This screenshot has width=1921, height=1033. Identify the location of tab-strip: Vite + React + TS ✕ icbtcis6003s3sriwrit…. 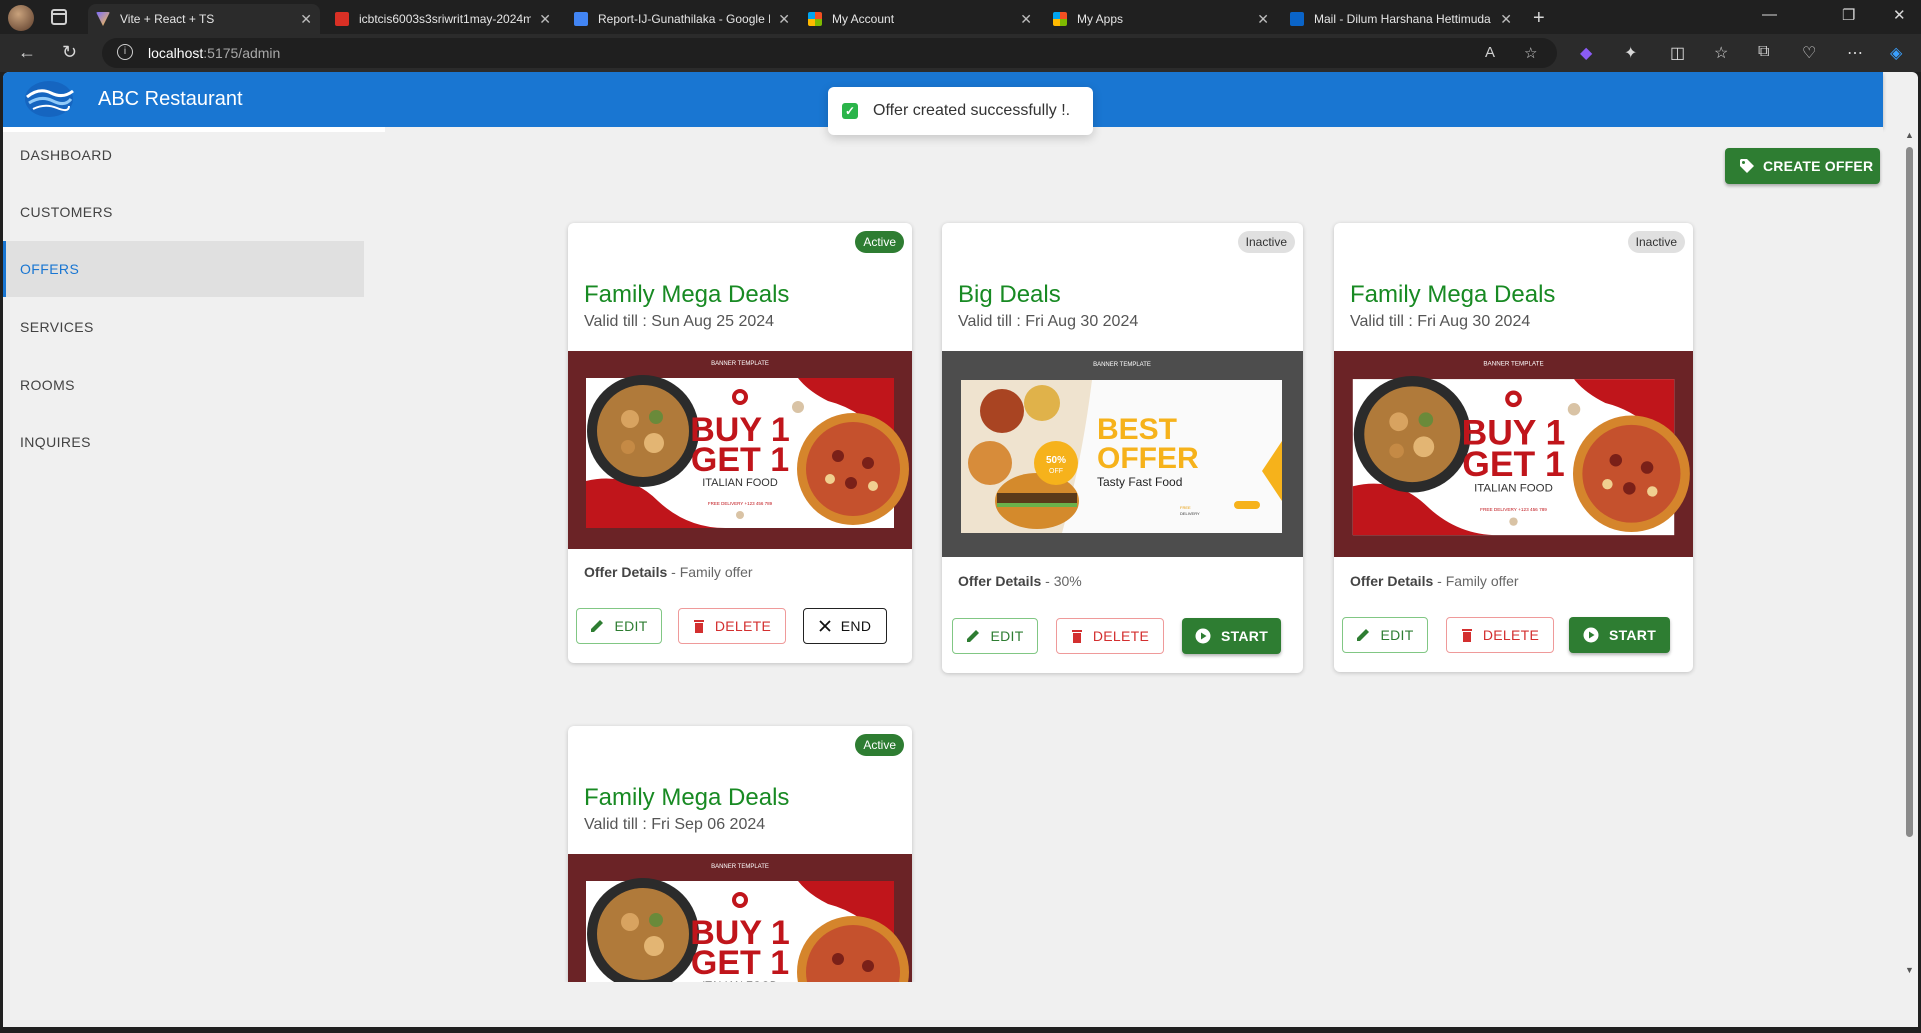
(960, 17).